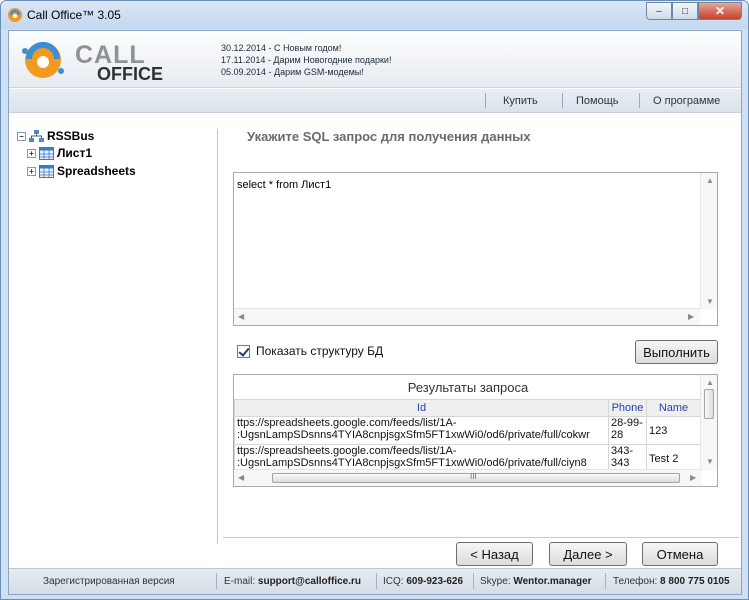 The width and height of the screenshot is (749, 600). Describe the element at coordinates (91, 60) in the screenshot. I see `logo: CALL OFFICE` at that location.